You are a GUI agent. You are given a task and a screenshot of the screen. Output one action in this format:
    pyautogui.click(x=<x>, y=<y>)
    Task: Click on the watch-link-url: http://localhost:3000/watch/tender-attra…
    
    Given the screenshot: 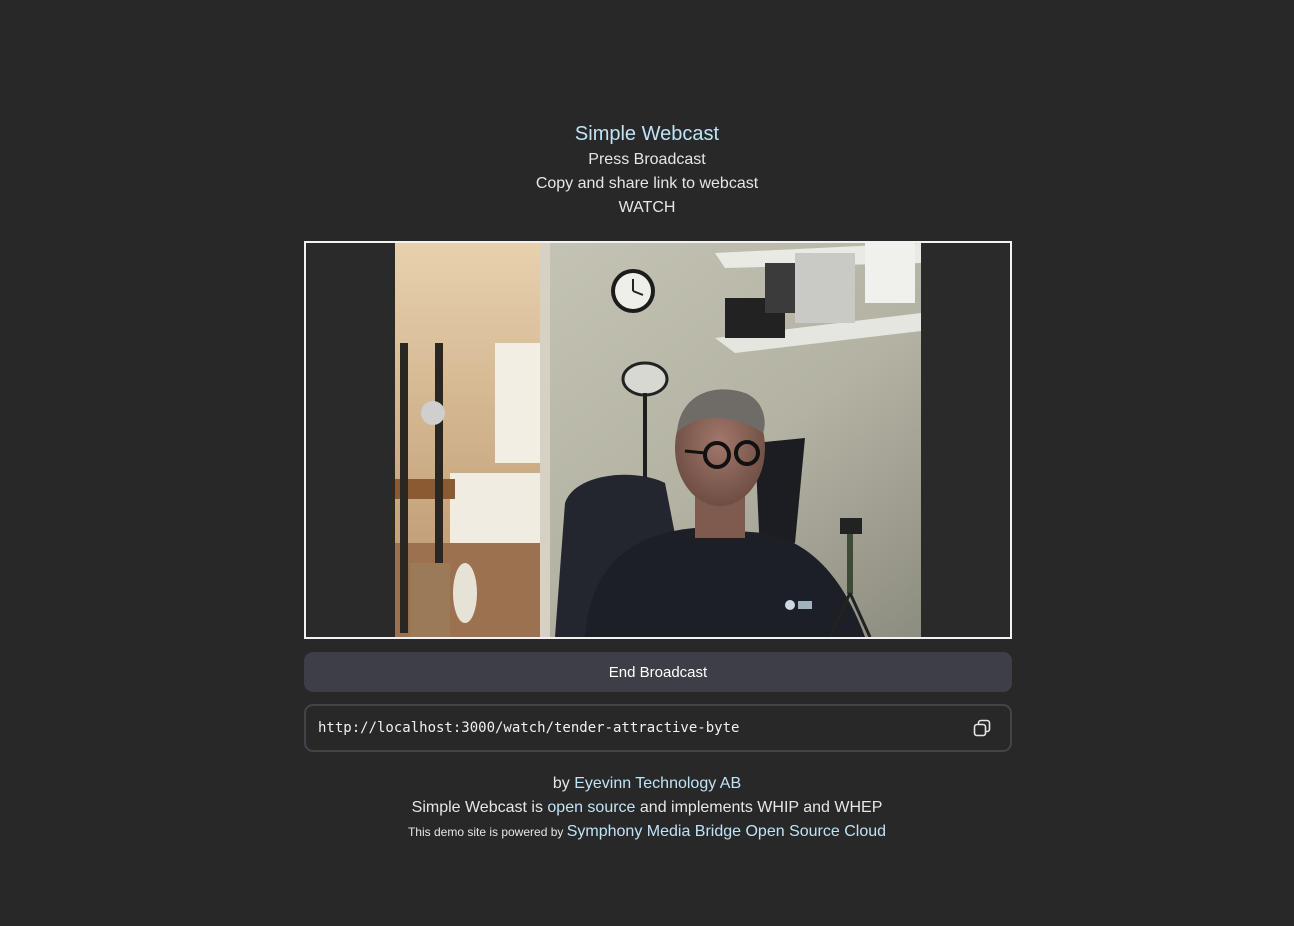 What is the action you would take?
    pyautogui.click(x=639, y=728)
    